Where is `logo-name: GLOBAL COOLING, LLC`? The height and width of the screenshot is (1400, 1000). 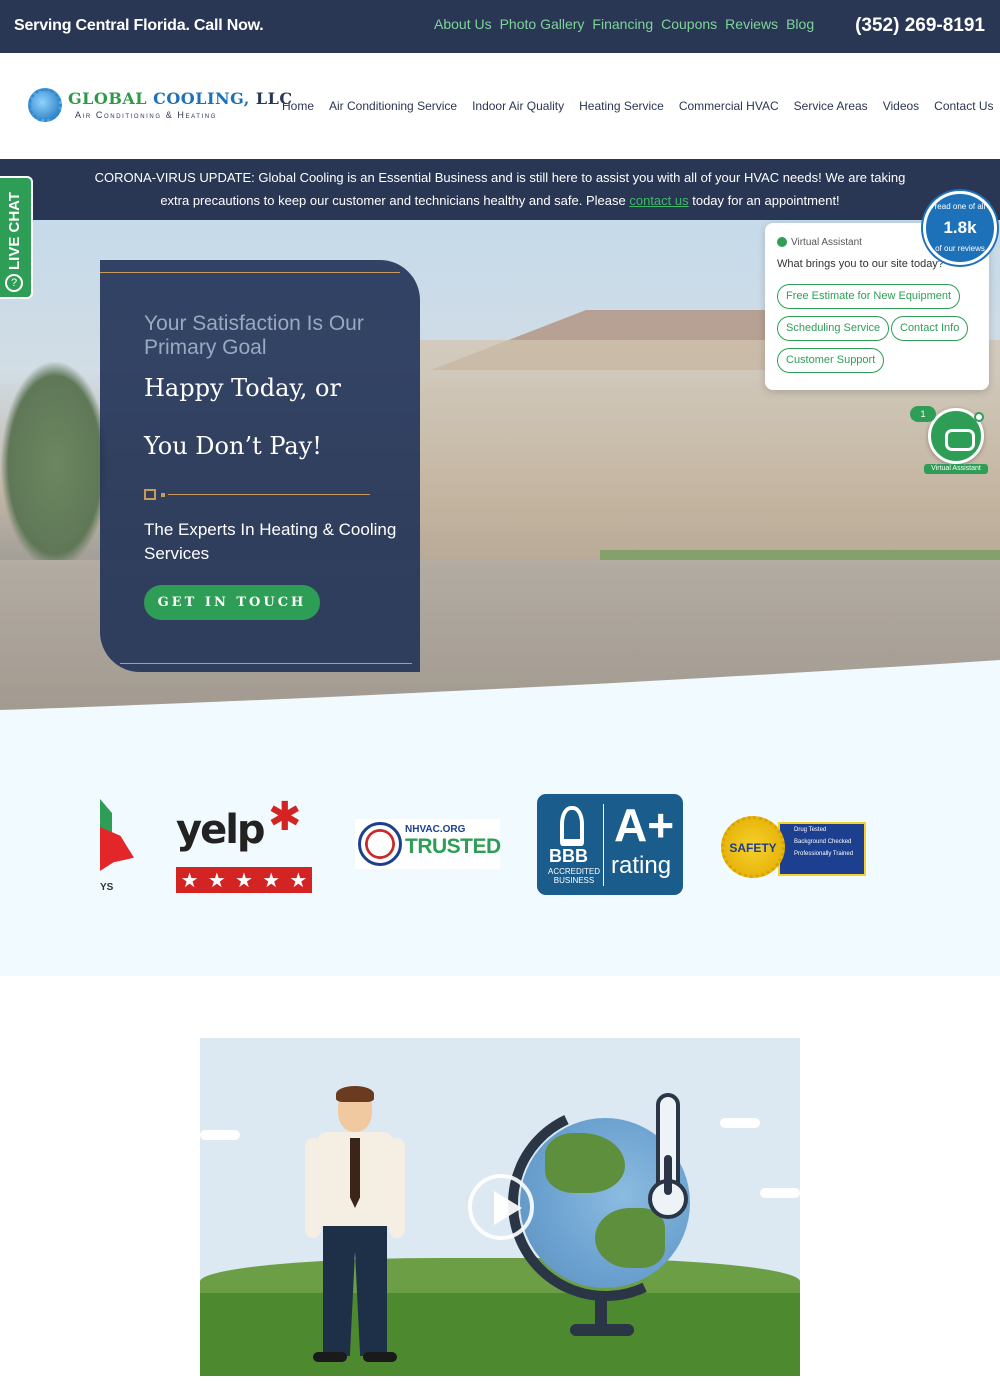
logo-name: GLOBAL COOLING, LLC is located at coordinates (180, 98).